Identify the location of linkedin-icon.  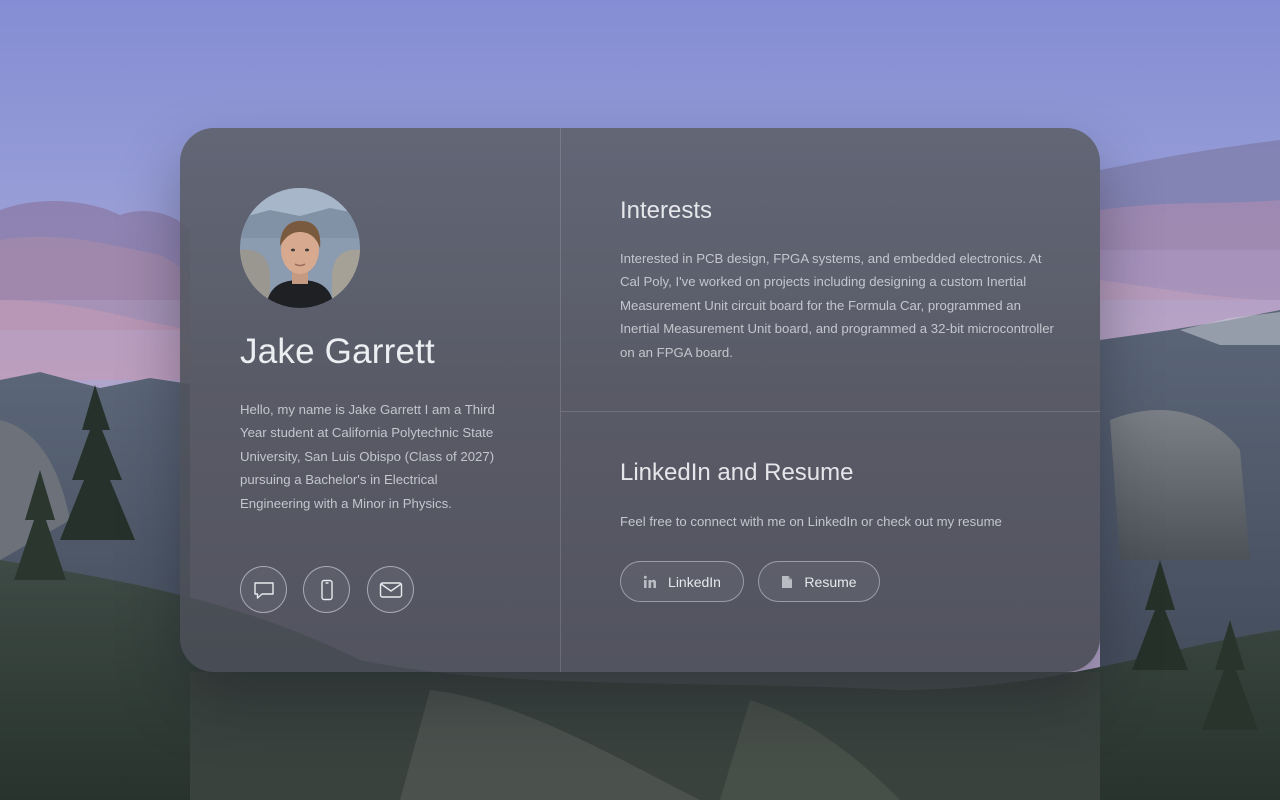
(650, 582).